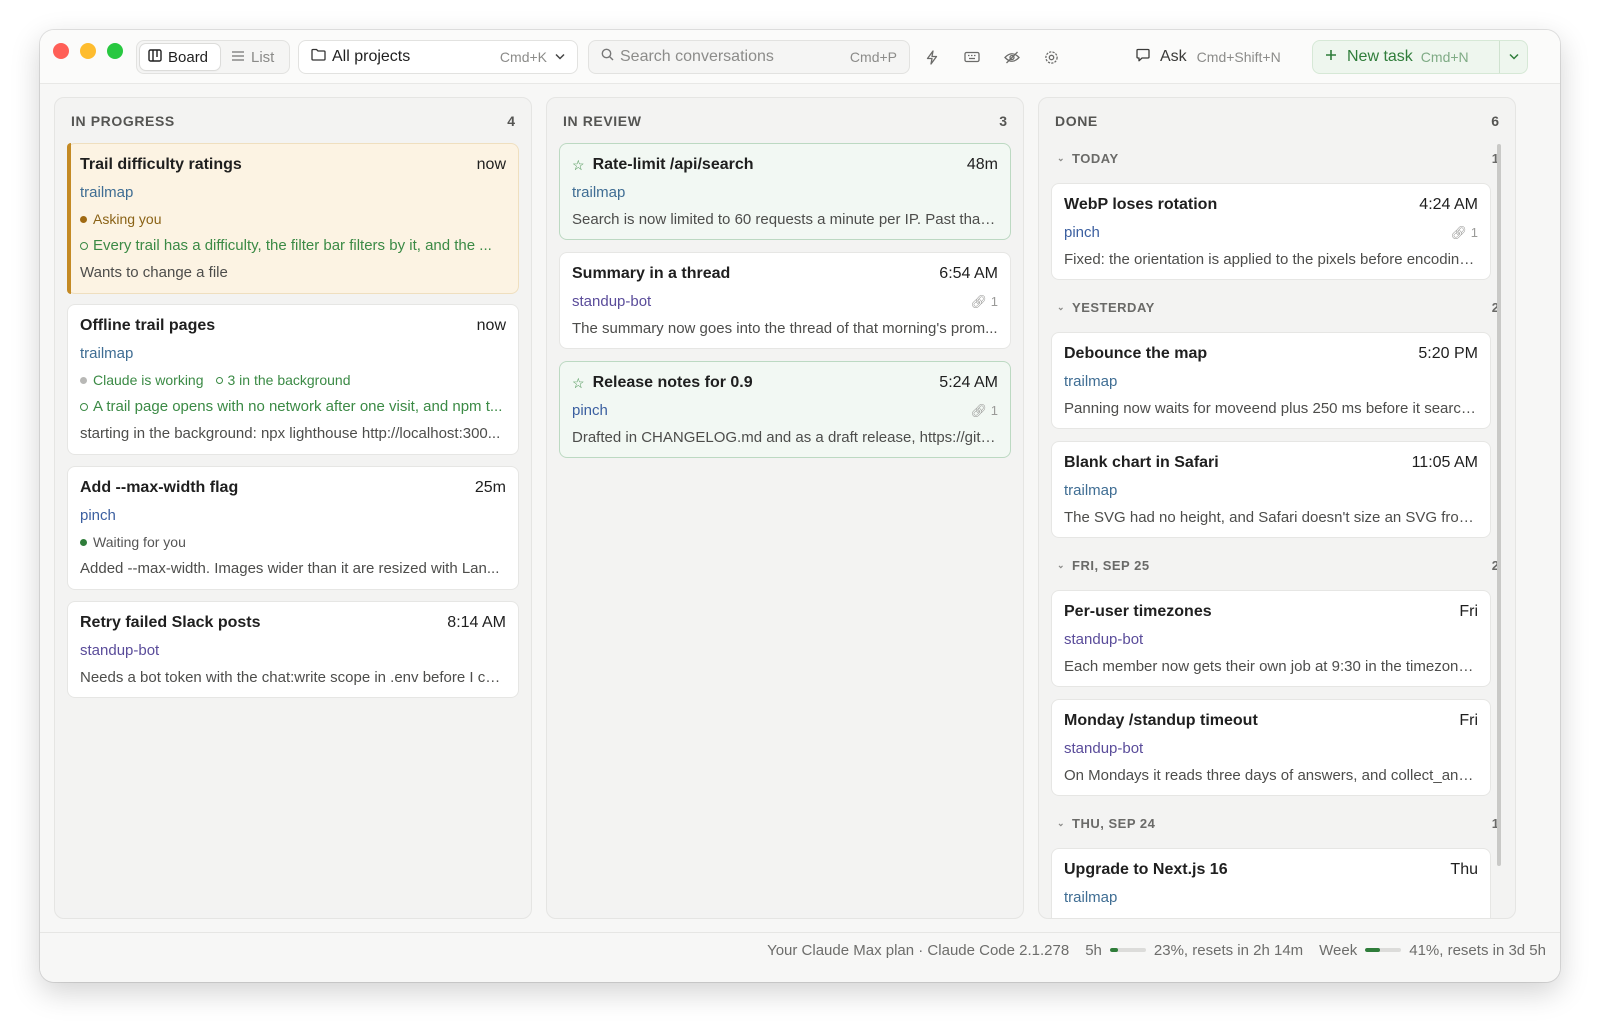 Image resolution: width=1600 pixels, height=1031 pixels. What do you see at coordinates (88, 51) in the screenshot?
I see `minimize-window-button` at bounding box center [88, 51].